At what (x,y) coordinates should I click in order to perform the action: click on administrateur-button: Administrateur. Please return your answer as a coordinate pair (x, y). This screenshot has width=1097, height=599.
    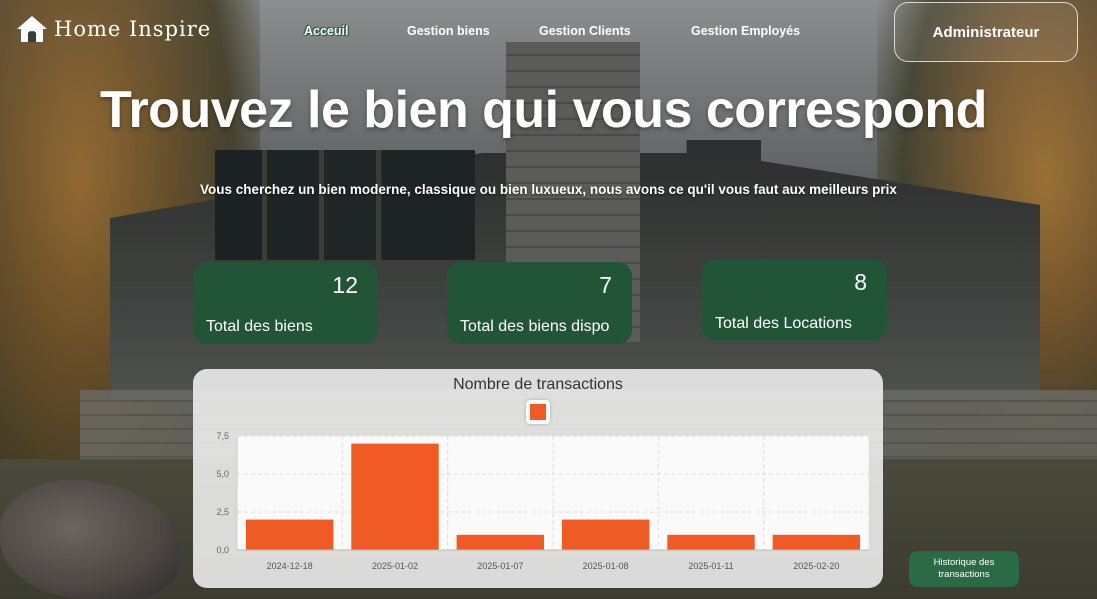
    Looking at the image, I should click on (986, 32).